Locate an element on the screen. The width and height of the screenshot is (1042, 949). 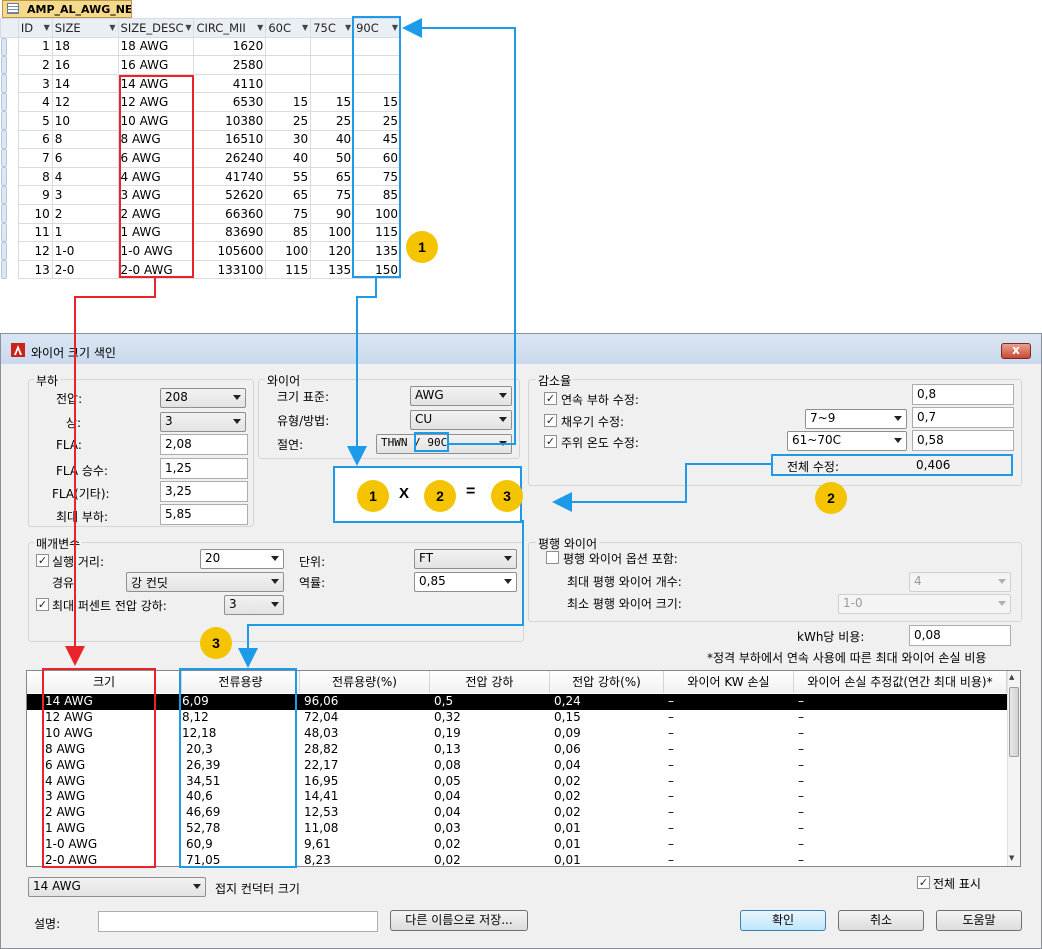
formula-badge-1: 1 is located at coordinates (373, 496).